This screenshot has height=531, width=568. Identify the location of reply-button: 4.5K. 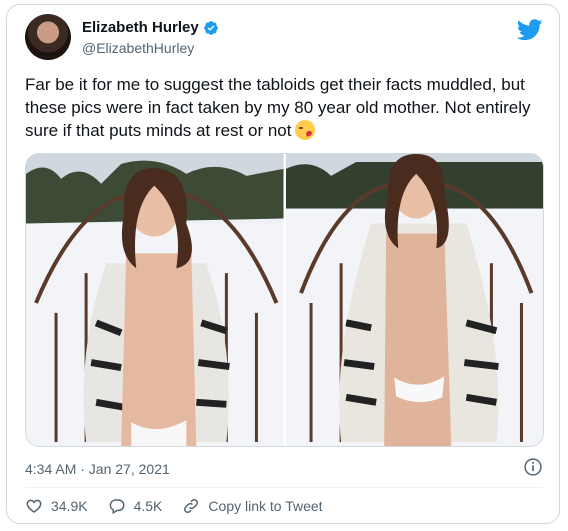
(135, 506).